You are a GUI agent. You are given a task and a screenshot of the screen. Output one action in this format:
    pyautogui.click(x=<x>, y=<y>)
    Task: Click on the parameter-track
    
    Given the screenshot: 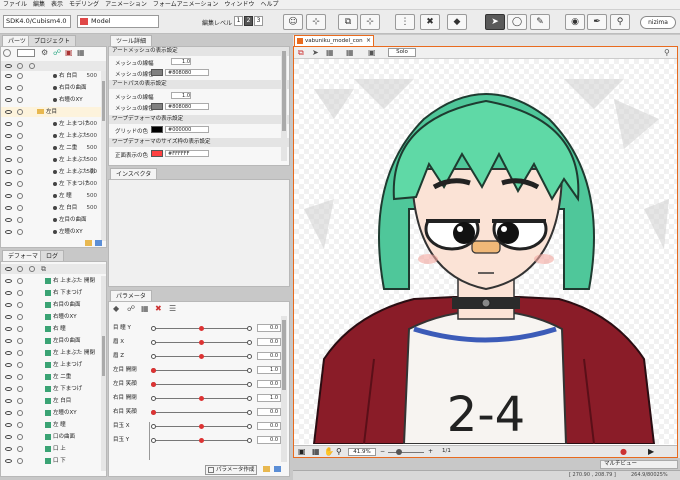 What is the action you would take?
    pyautogui.click(x=201, y=370)
    